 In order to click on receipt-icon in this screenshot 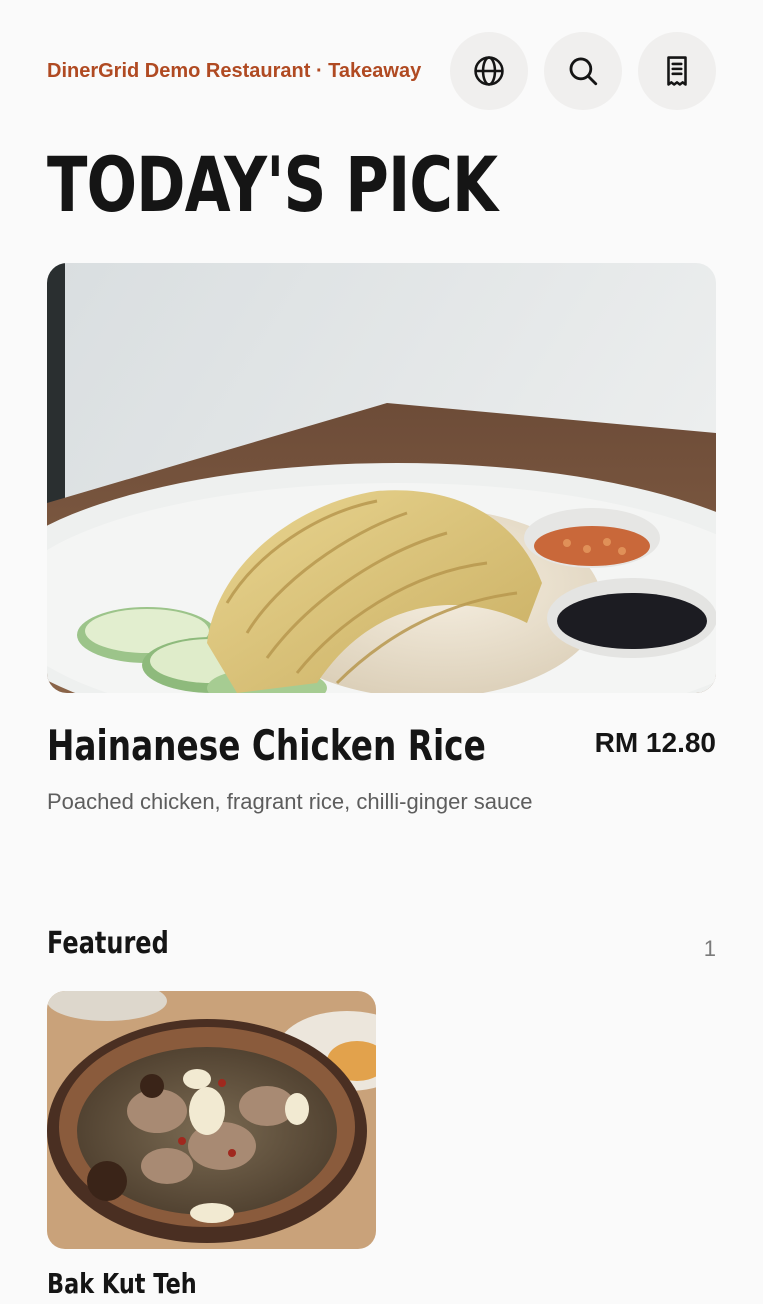, I will do `click(677, 71)`.